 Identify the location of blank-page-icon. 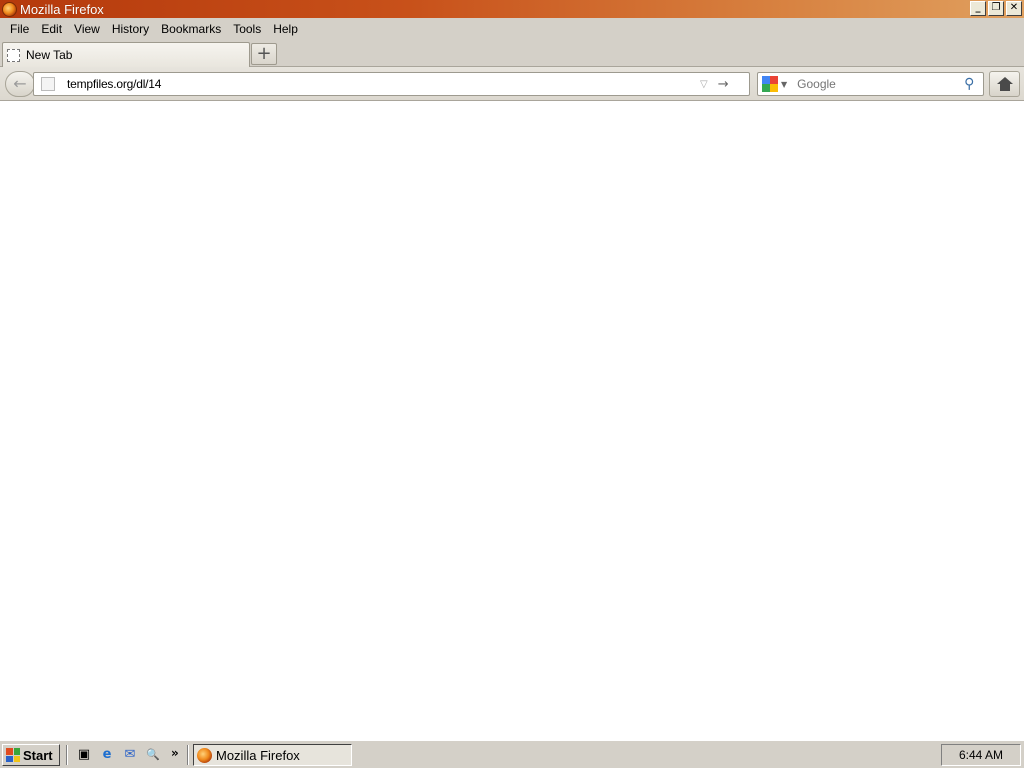
(13, 55).